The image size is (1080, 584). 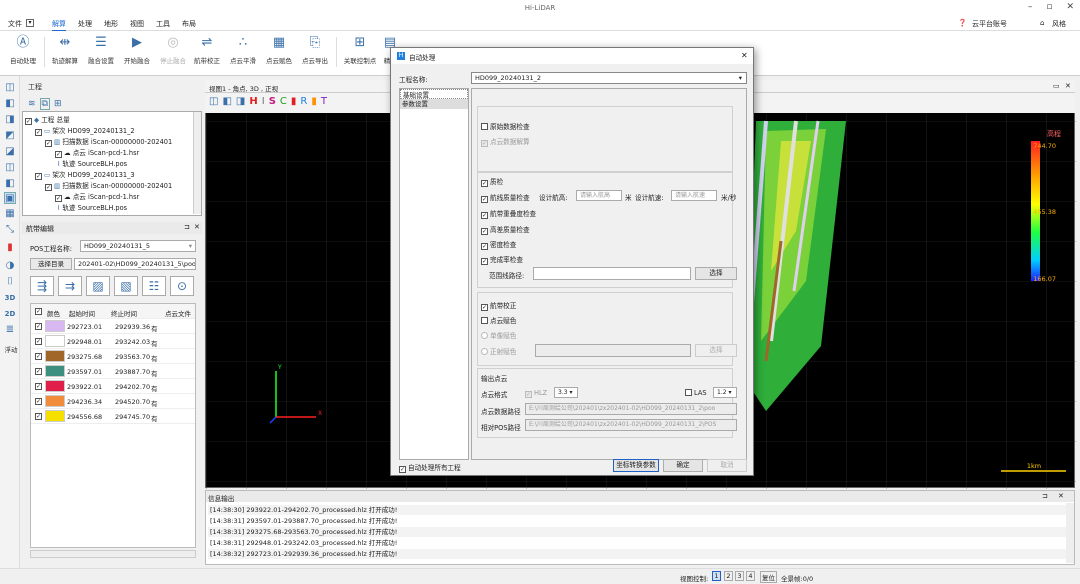 I want to click on point-colorize-button: ▦ 点云赋色, so click(x=279, y=50).